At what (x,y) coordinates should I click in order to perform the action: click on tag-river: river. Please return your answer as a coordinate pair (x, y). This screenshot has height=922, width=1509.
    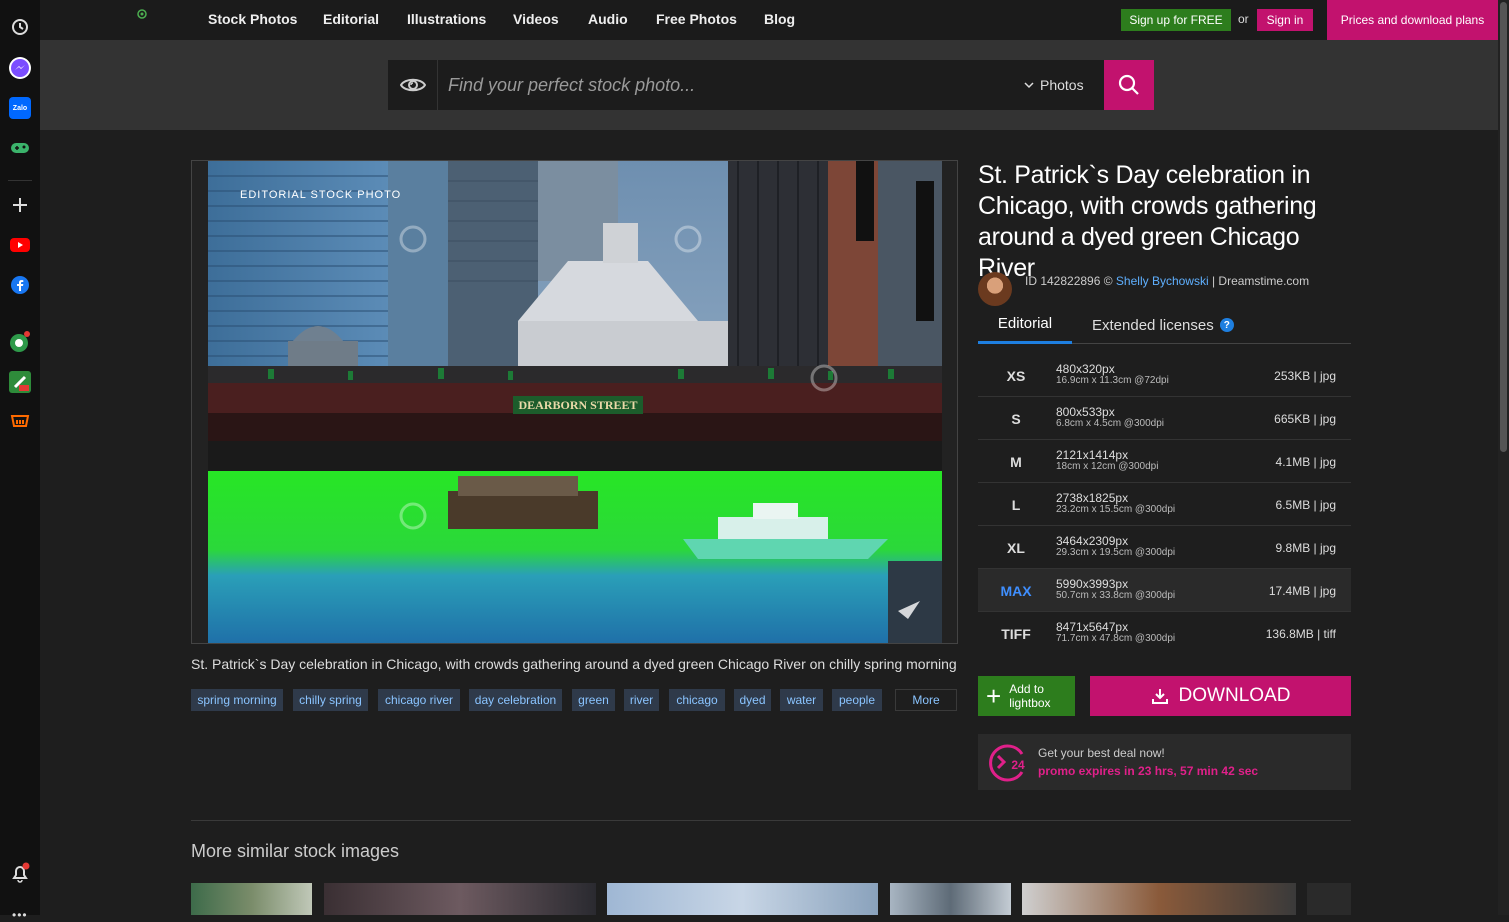
    Looking at the image, I should click on (641, 700).